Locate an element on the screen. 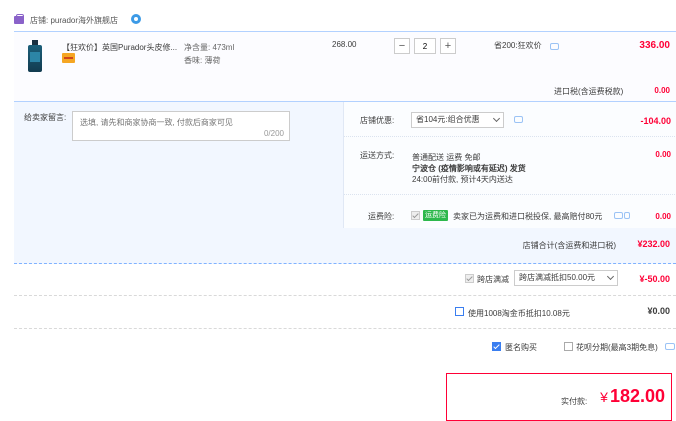  taojinbi-row: 使用1008淘金币抵扣10.08元 ¥0.00 is located at coordinates (345, 312).